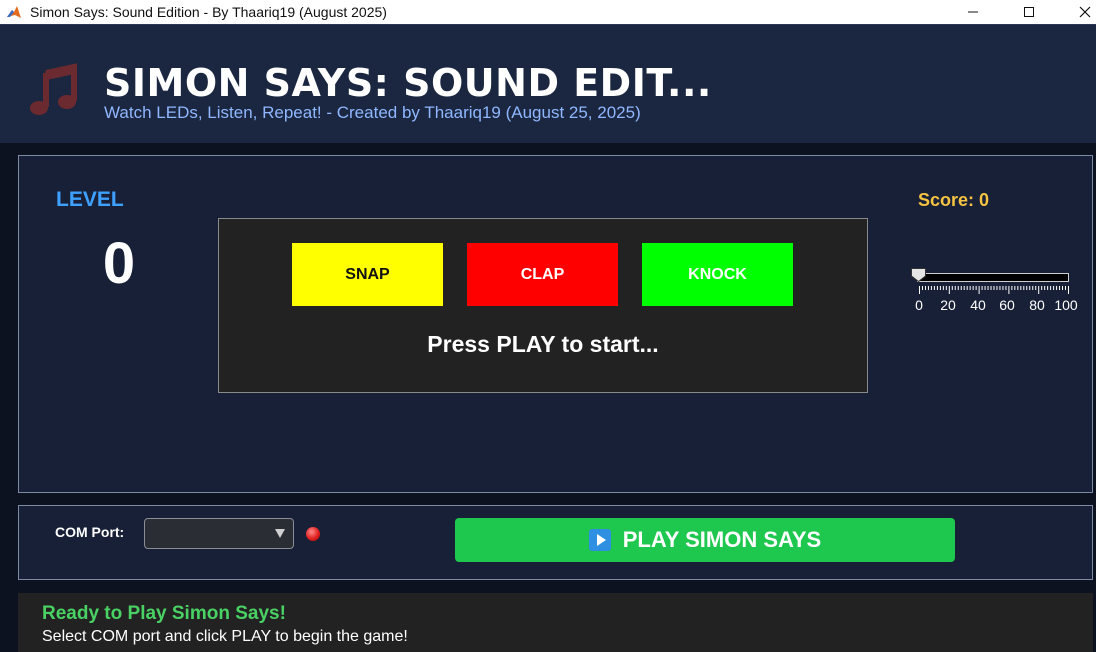 This screenshot has width=1096, height=652. I want to click on tick-label-0: 0, so click(919, 305).